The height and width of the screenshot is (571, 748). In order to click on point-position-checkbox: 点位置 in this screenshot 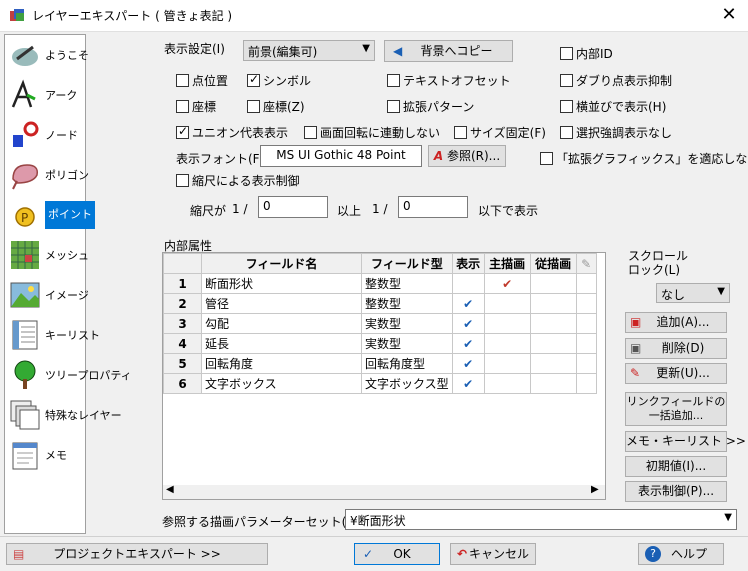, I will do `click(202, 80)`.